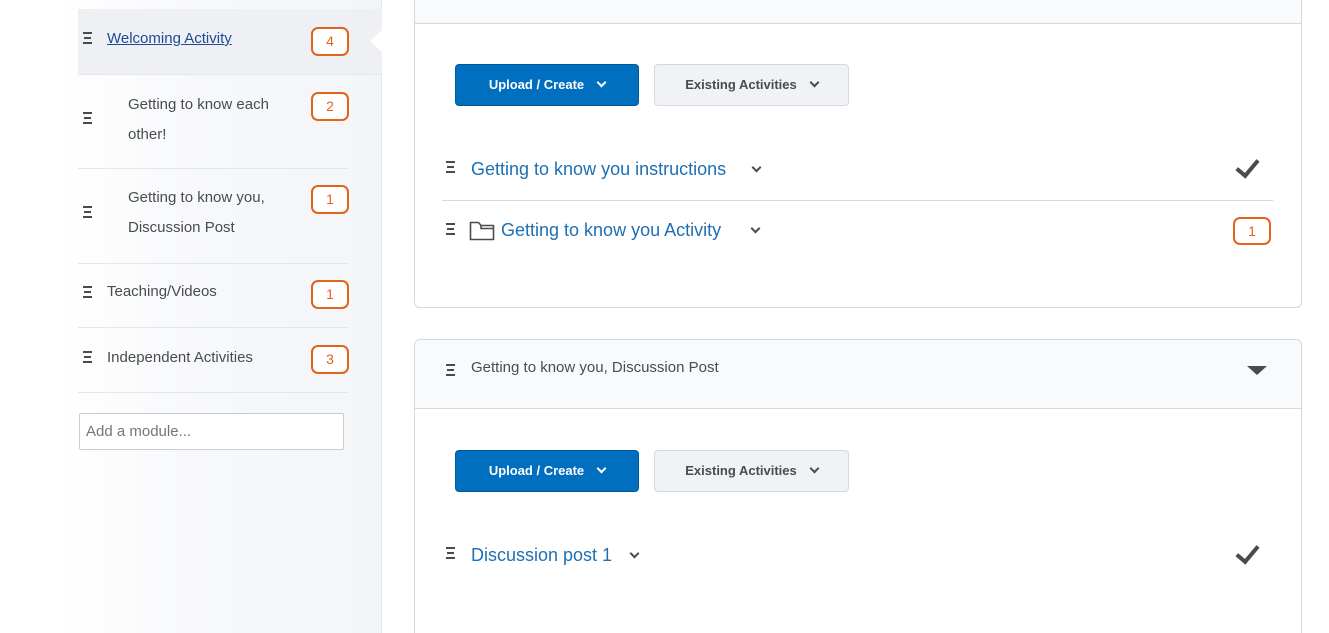 The height and width of the screenshot is (633, 1329). Describe the element at coordinates (169, 39) in the screenshot. I see `sidebar-item-label: Welcoming Activity` at that location.